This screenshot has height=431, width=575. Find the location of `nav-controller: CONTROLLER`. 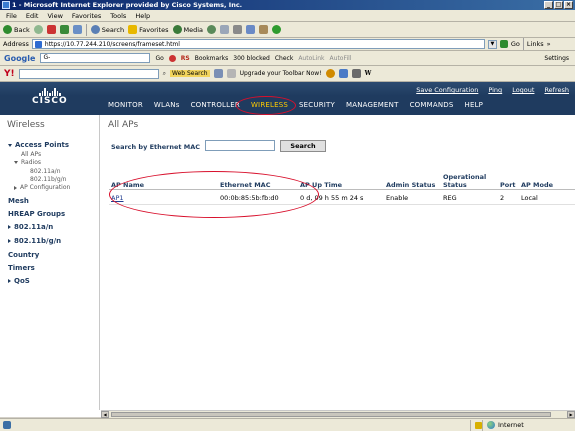

nav-controller: CONTROLLER is located at coordinates (215, 105).